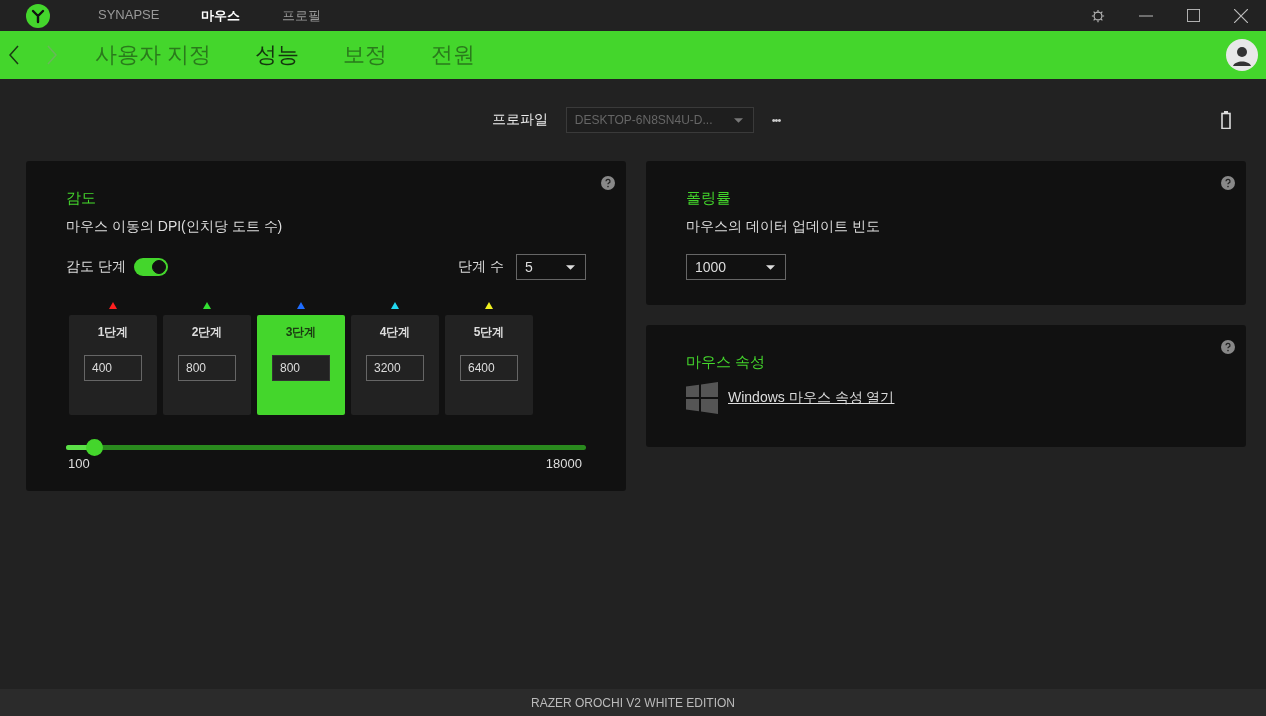  Describe the element at coordinates (811, 398) in the screenshot. I see `windows-mouse-settings-link: Windows 마우스 속성 열기` at that location.